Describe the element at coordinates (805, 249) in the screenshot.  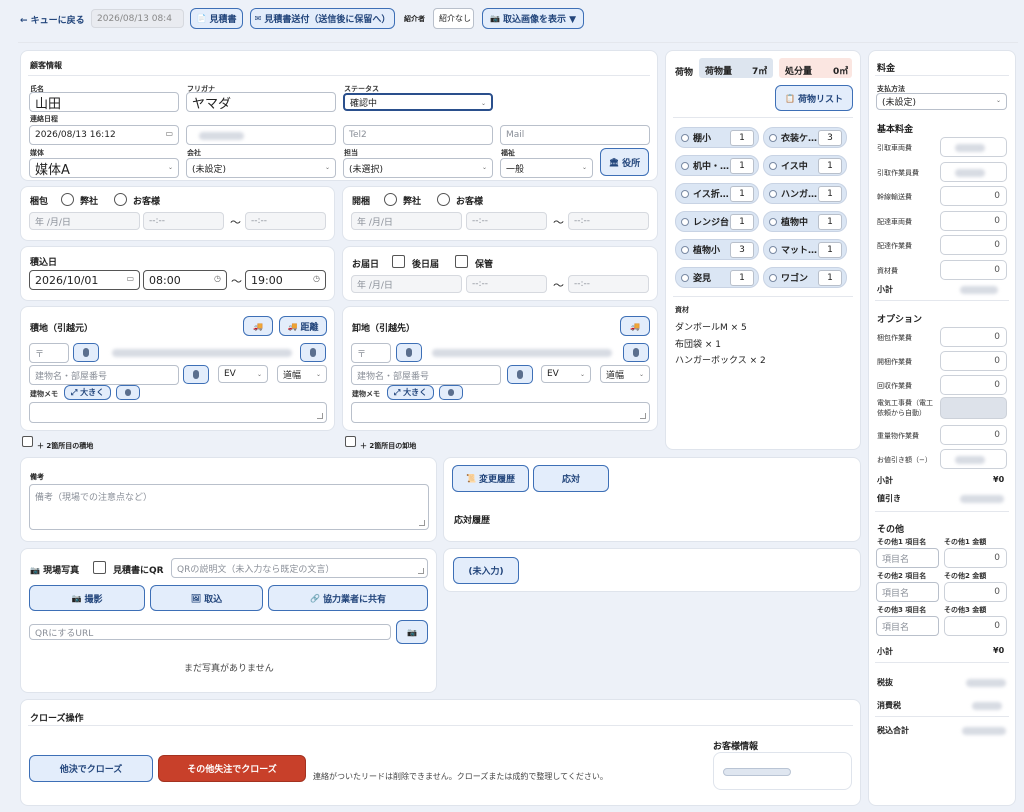
I see `cargo-item: マット… 1` at that location.